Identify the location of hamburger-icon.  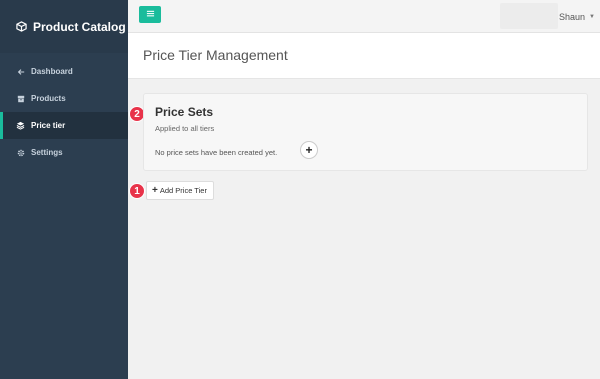
(150, 15).